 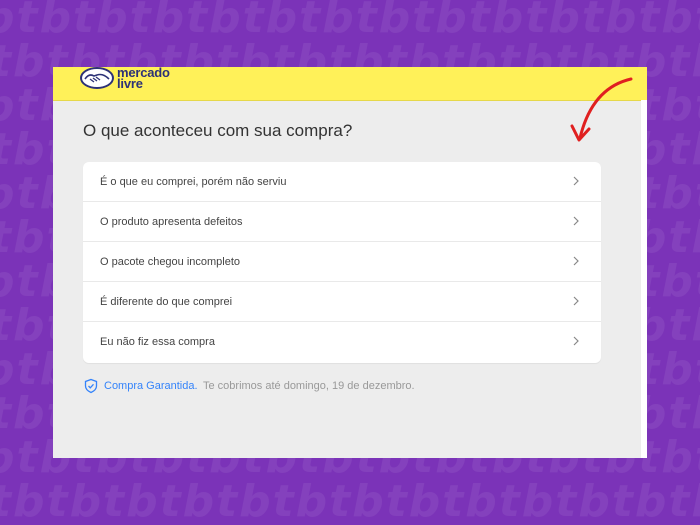 I want to click on option-label: O pacote chegou incompleto, so click(x=170, y=262).